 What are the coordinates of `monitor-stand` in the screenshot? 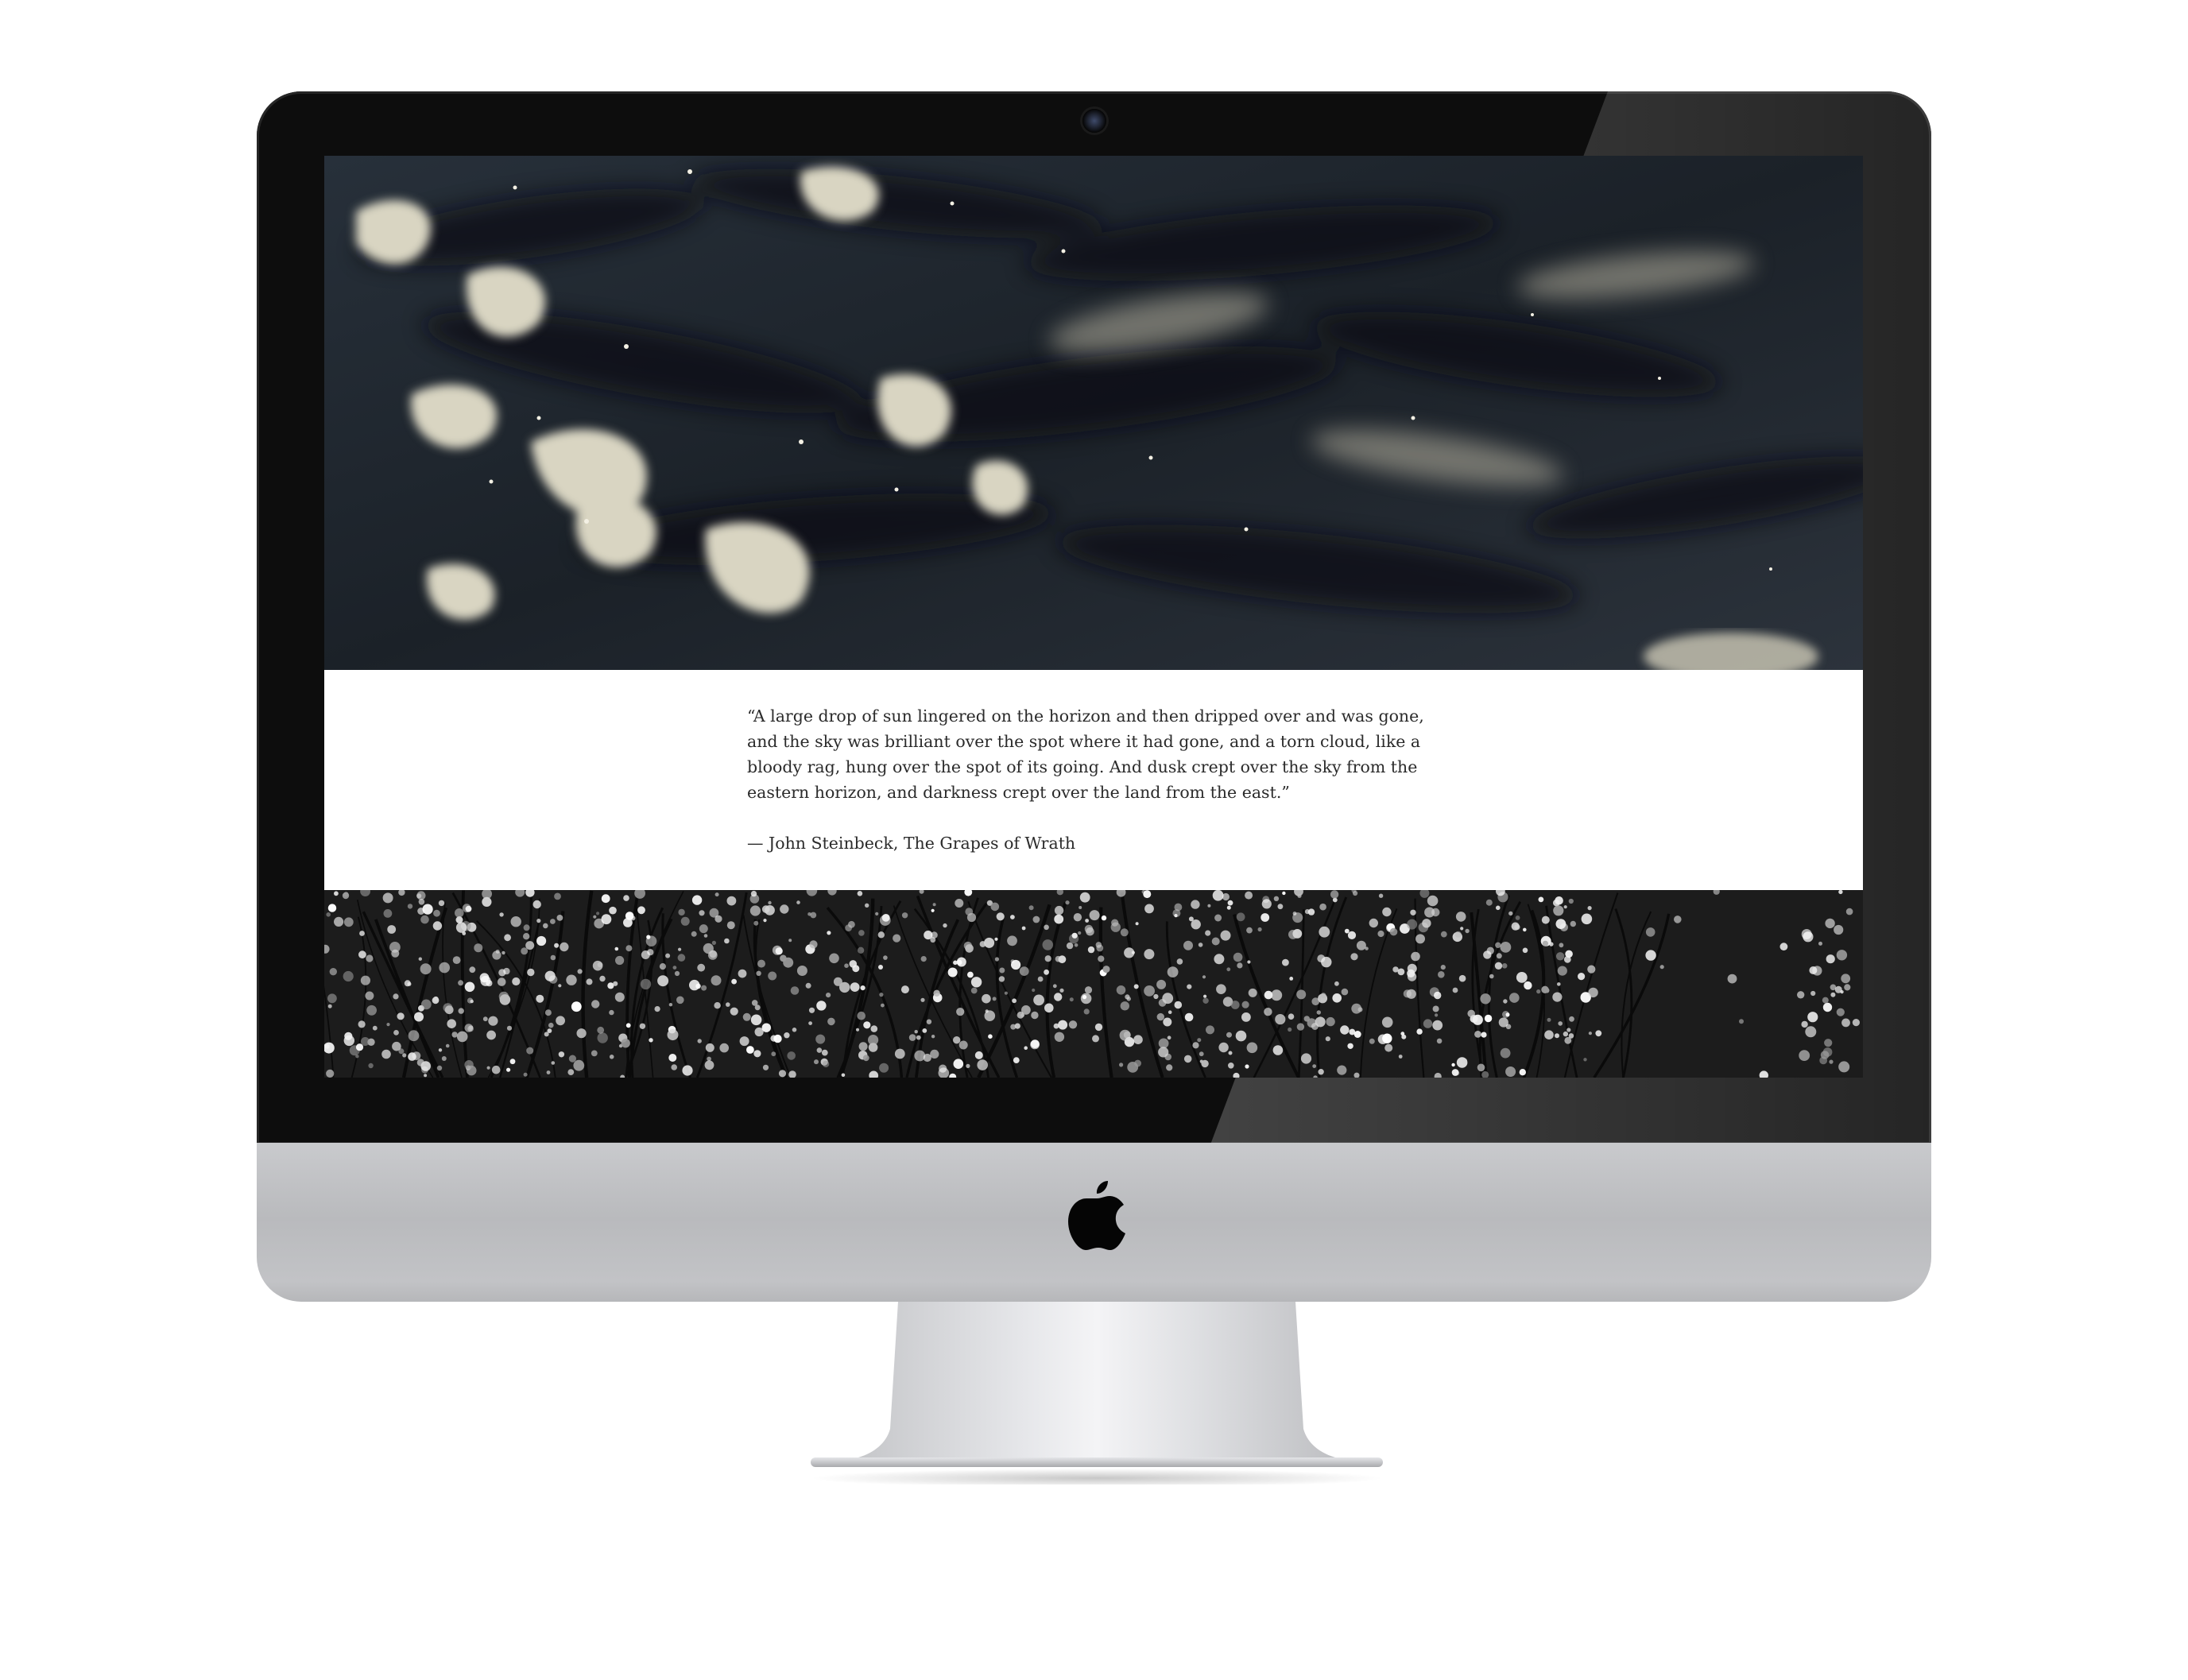 It's located at (1097, 1393).